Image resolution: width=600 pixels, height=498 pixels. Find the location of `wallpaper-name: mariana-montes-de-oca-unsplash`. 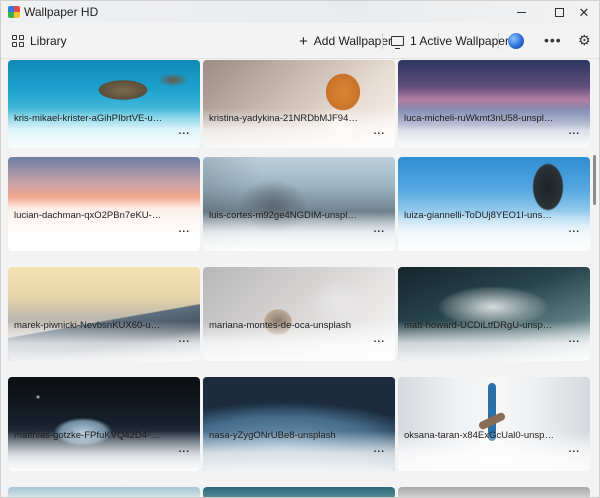

wallpaper-name: mariana-montes-de-oca-unsplash is located at coordinates (280, 325).